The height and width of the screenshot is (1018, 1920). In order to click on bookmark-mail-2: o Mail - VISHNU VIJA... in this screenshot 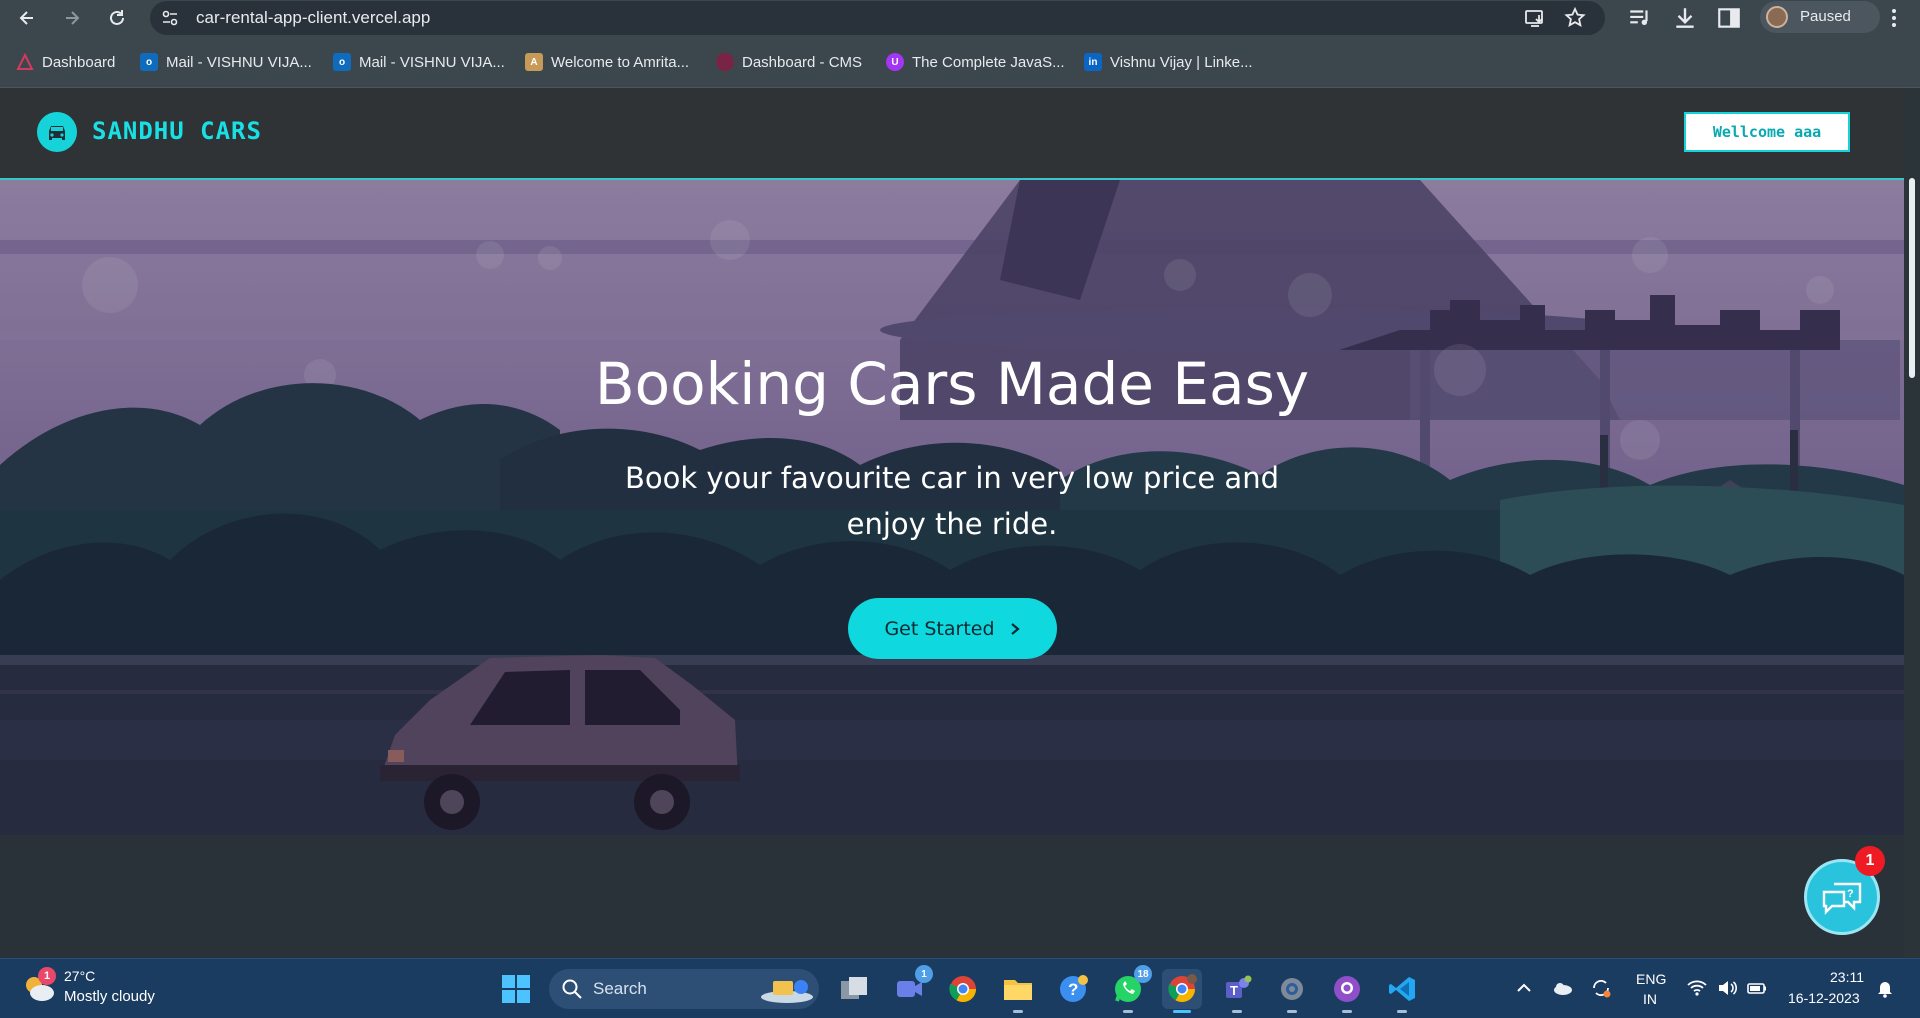, I will do `click(419, 62)`.